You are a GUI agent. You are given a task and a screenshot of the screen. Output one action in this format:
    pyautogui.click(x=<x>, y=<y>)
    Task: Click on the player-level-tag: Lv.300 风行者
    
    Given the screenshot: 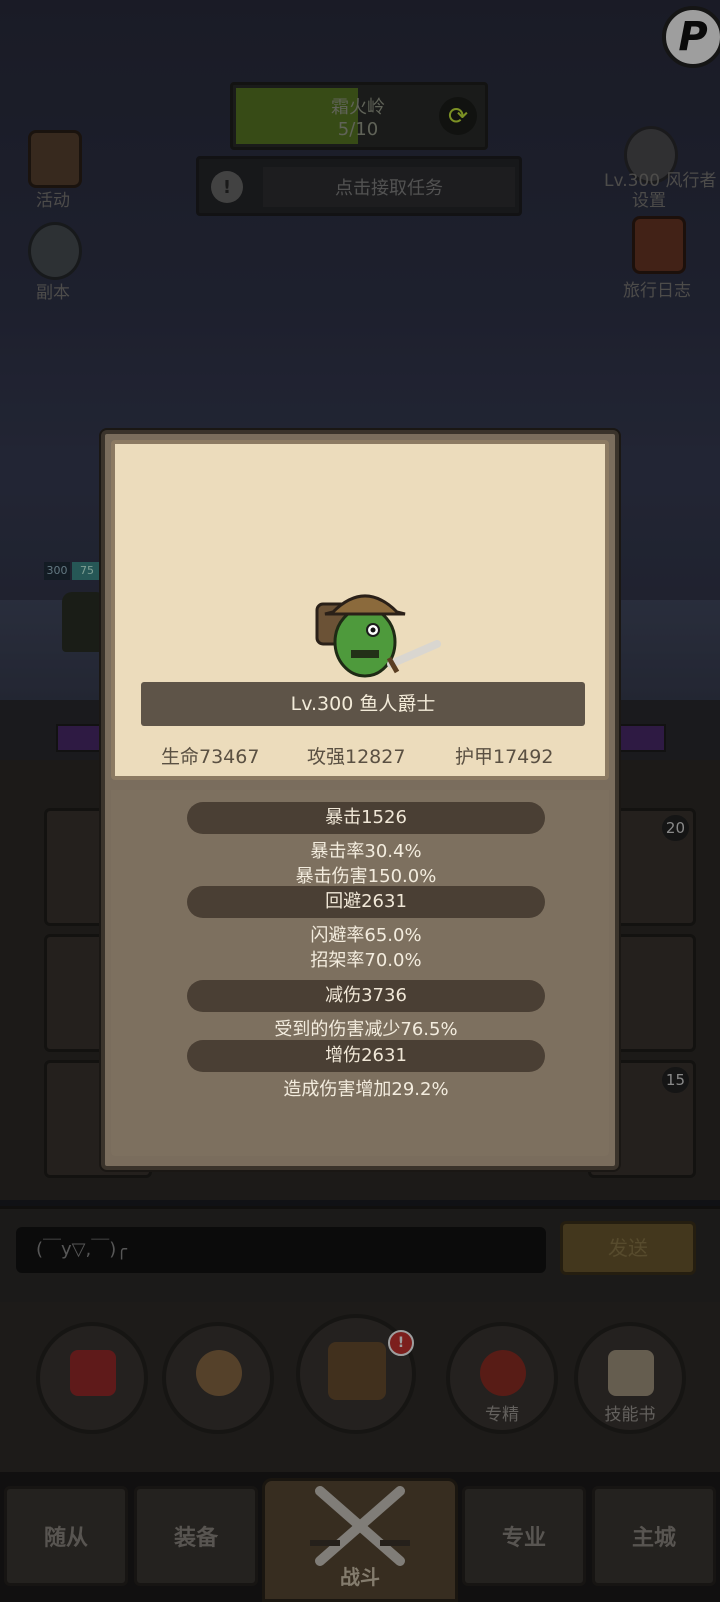 What is the action you would take?
    pyautogui.click(x=660, y=181)
    